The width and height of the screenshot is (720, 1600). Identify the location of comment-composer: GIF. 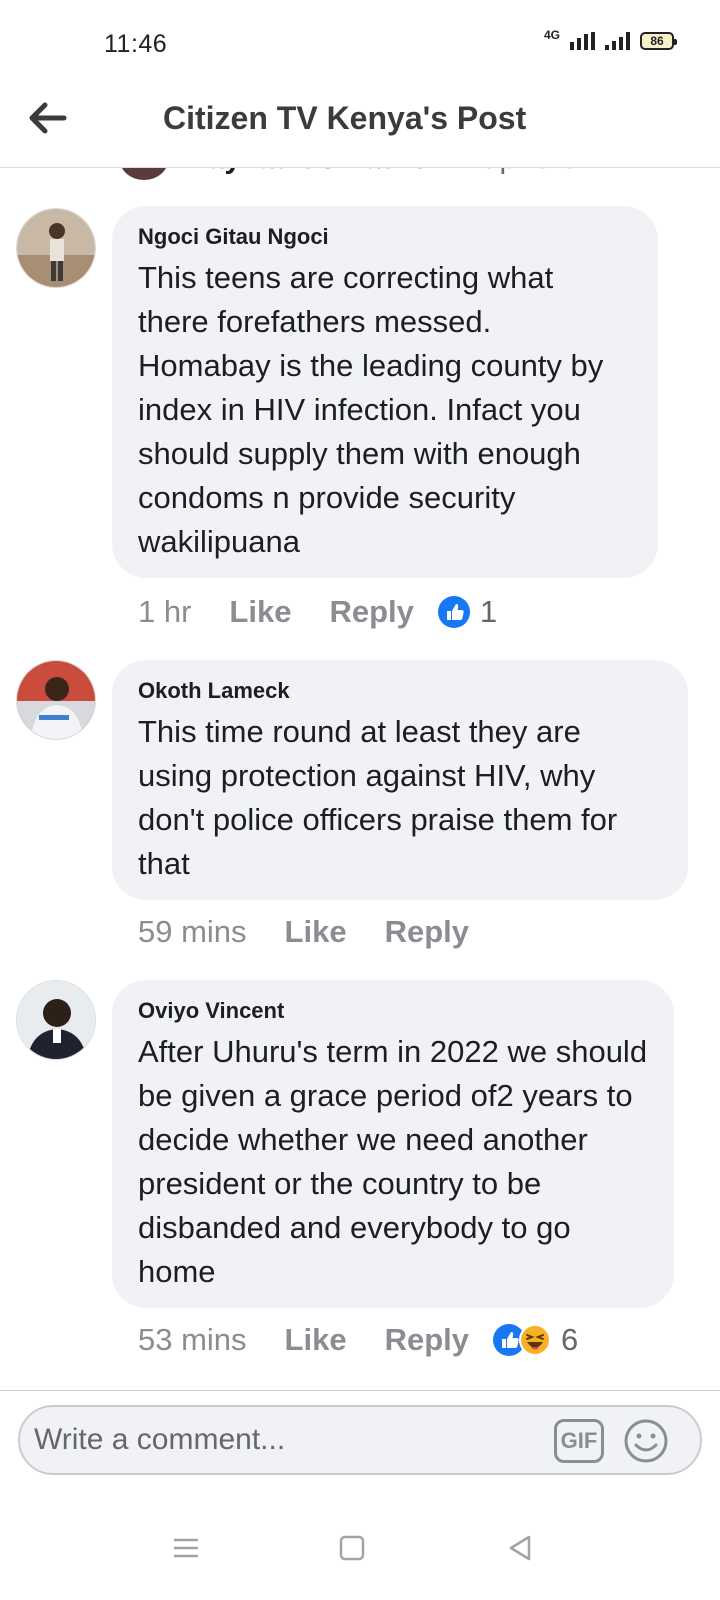
(360, 1445).